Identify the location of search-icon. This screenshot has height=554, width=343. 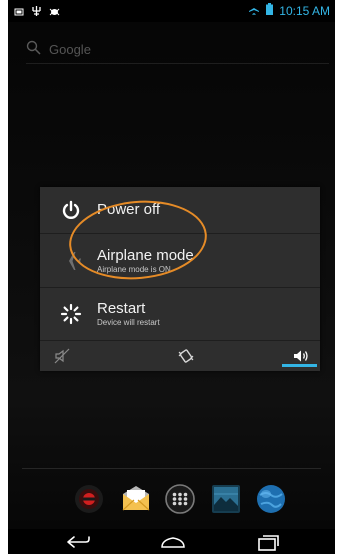
(33, 49).